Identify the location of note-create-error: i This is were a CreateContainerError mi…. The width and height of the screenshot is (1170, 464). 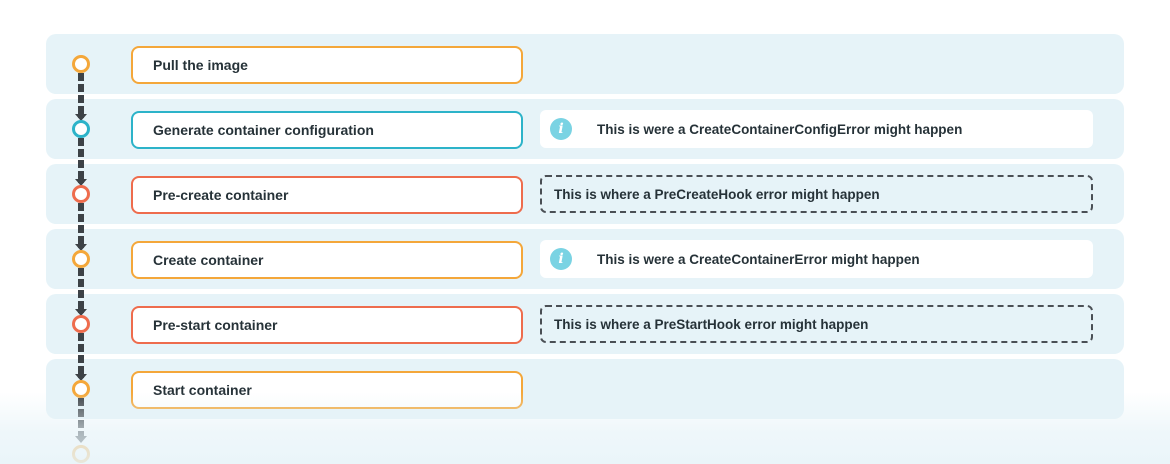
(816, 259).